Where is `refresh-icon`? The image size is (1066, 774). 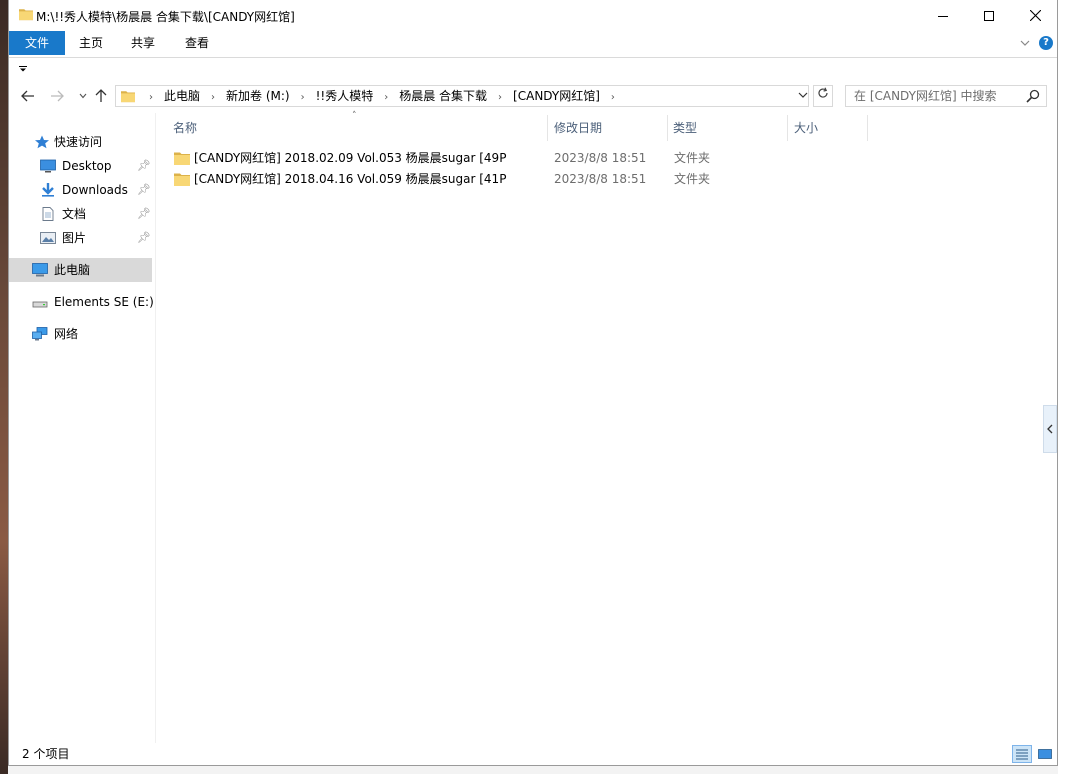 refresh-icon is located at coordinates (823, 92).